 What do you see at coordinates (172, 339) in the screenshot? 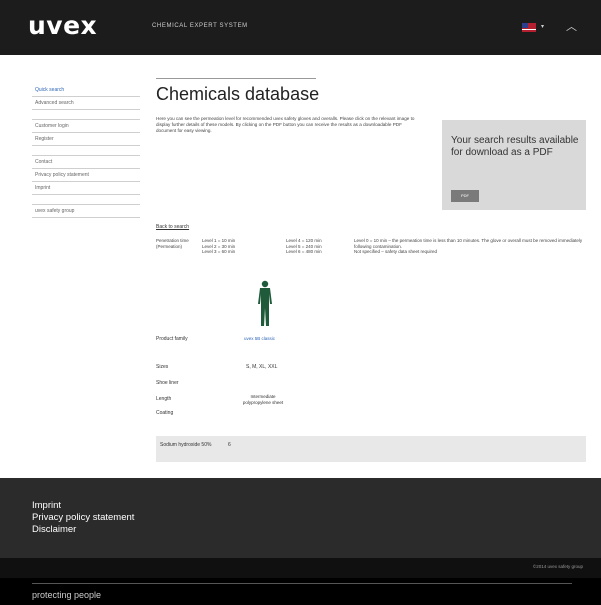
I see `product-family-label: Product family` at bounding box center [172, 339].